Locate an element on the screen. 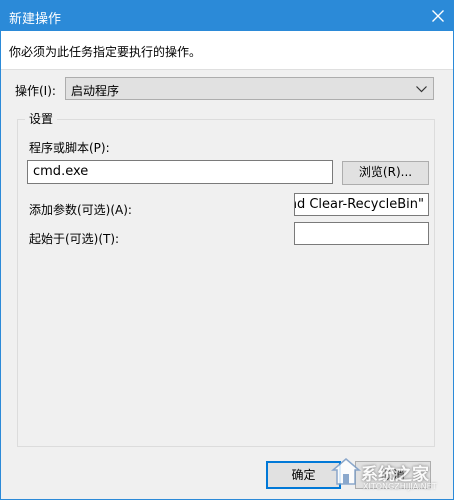  action-label: 操作(I): is located at coordinates (35, 91).